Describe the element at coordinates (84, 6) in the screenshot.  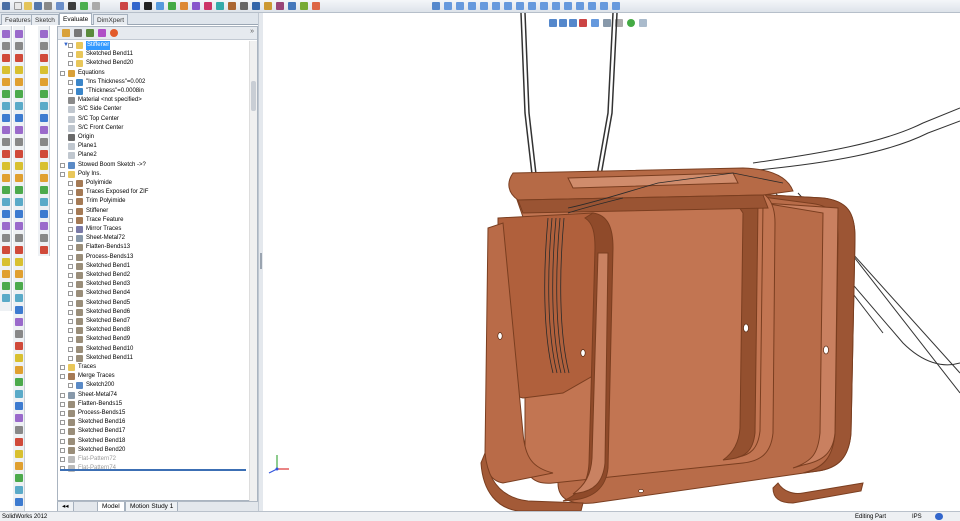
I see `rebuild-icon` at that location.